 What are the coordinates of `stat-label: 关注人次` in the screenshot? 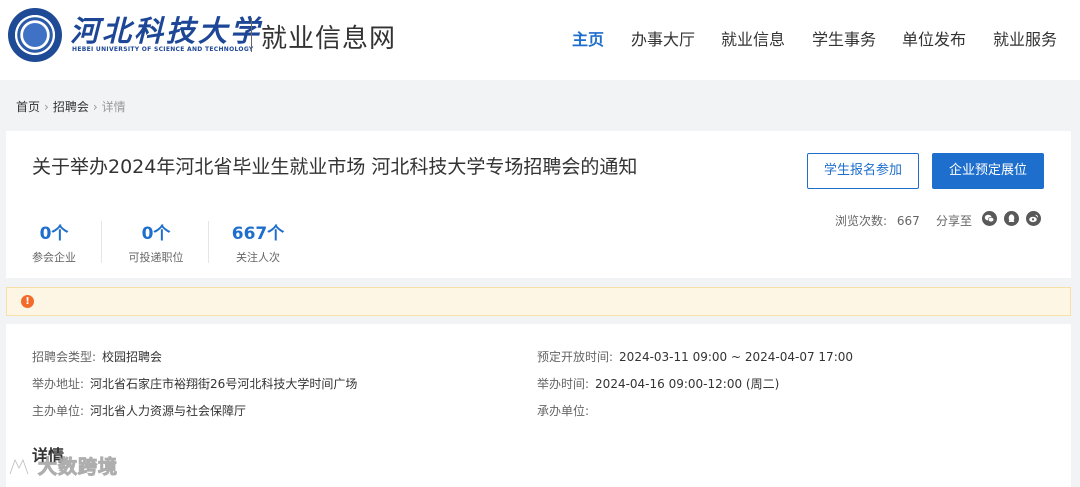 It's located at (258, 257).